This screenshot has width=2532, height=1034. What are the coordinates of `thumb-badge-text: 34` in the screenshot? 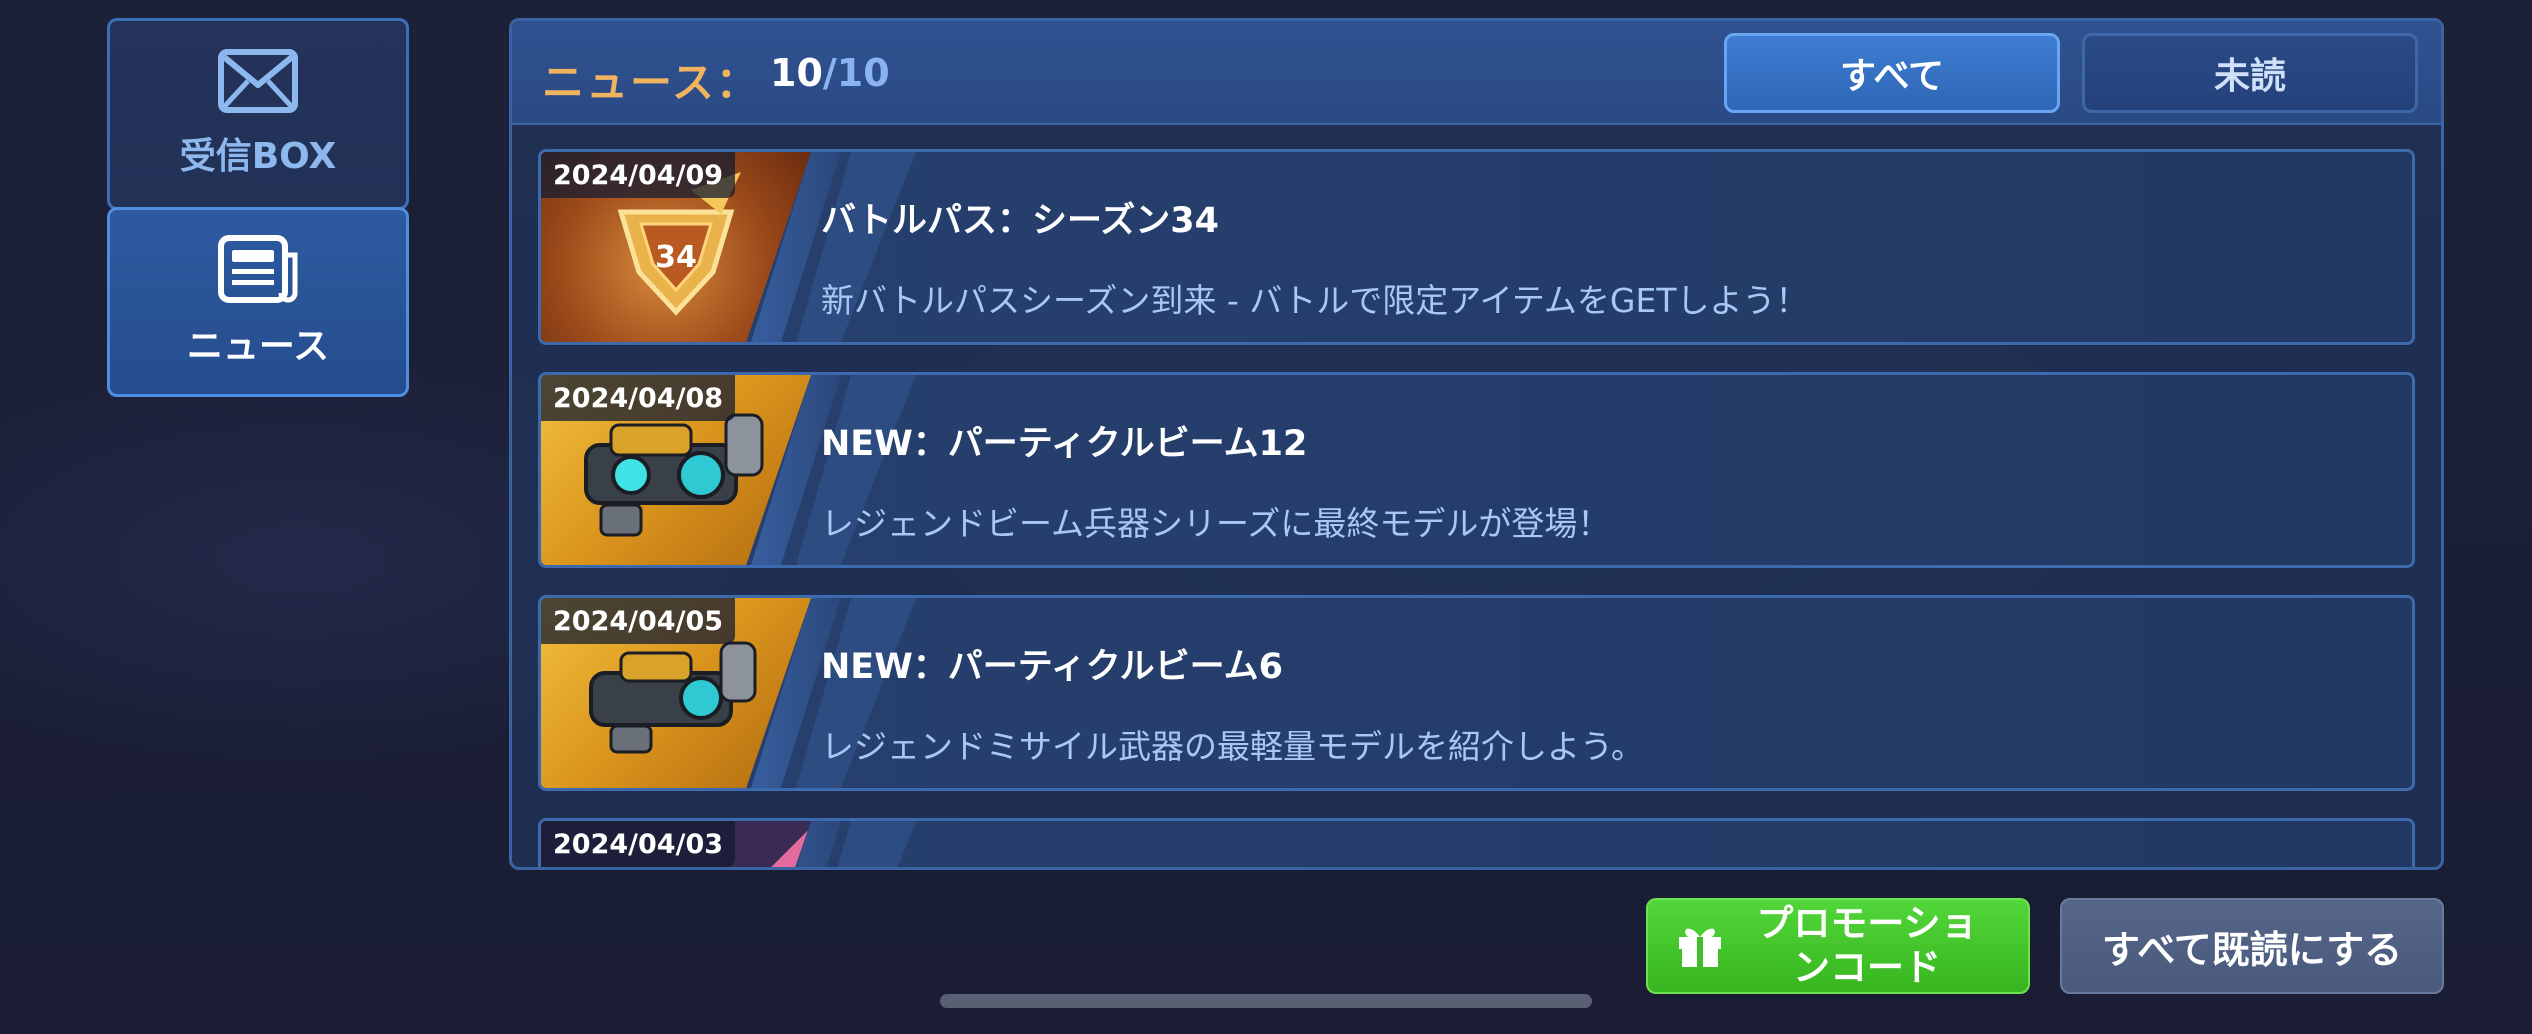 It's located at (676, 257).